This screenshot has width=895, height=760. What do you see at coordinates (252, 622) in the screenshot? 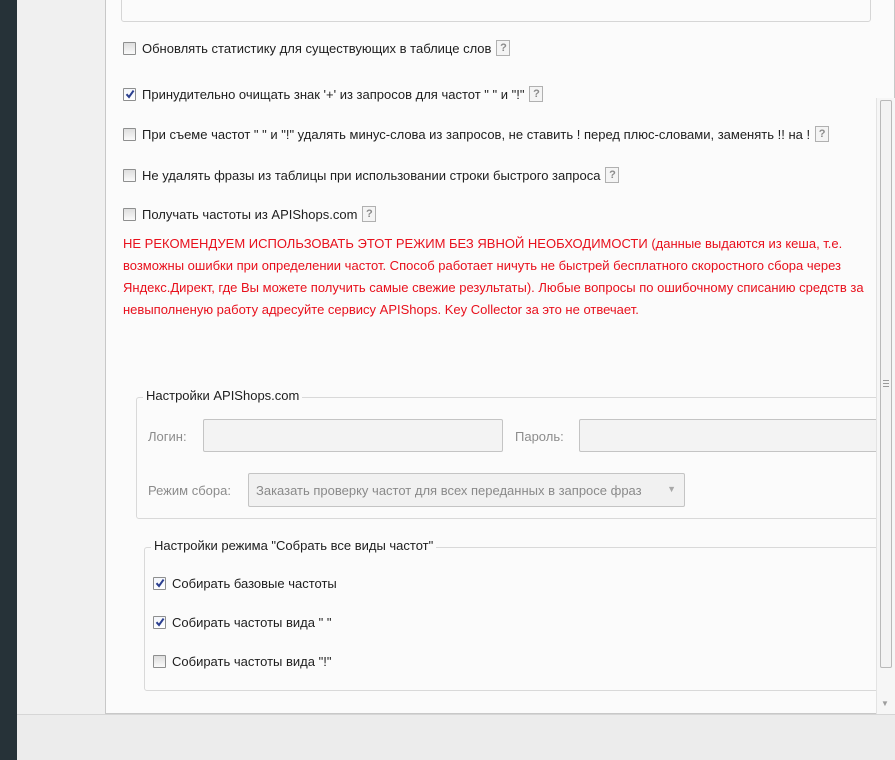
I see `collect-quoted-label: Собирать частоты вида " "` at bounding box center [252, 622].